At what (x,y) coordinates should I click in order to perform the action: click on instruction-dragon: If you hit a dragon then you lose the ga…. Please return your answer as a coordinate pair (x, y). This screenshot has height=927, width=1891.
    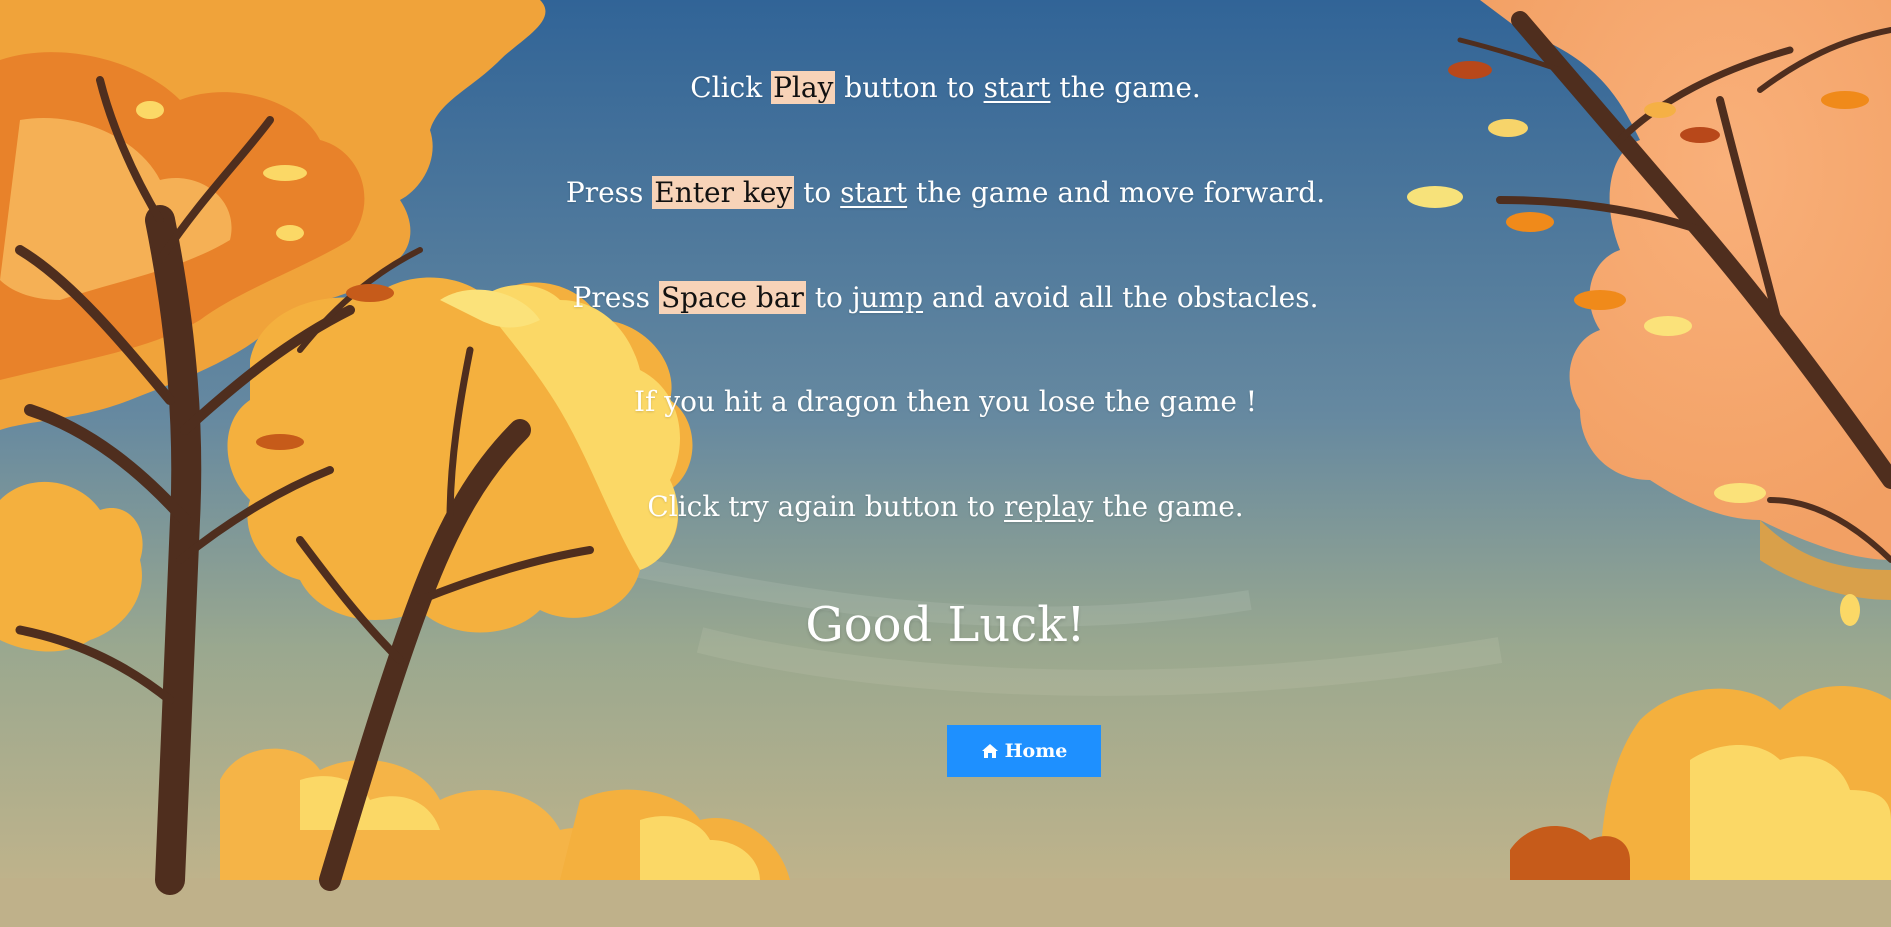
    Looking at the image, I should click on (945, 402).